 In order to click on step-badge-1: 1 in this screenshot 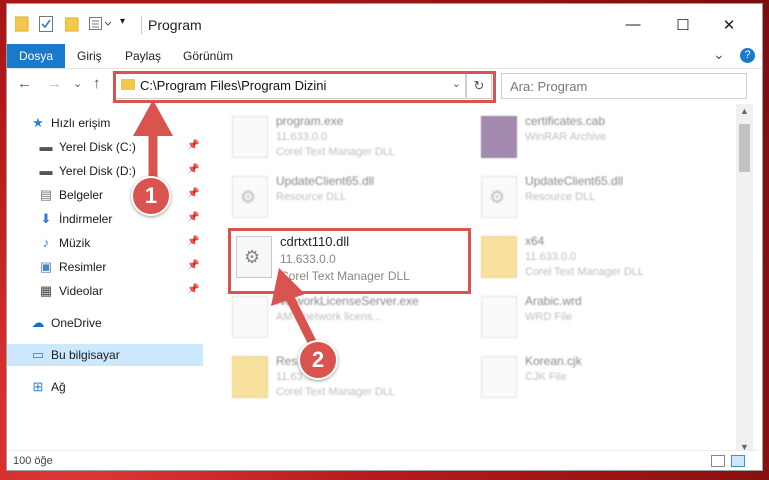, I will do `click(151, 196)`.